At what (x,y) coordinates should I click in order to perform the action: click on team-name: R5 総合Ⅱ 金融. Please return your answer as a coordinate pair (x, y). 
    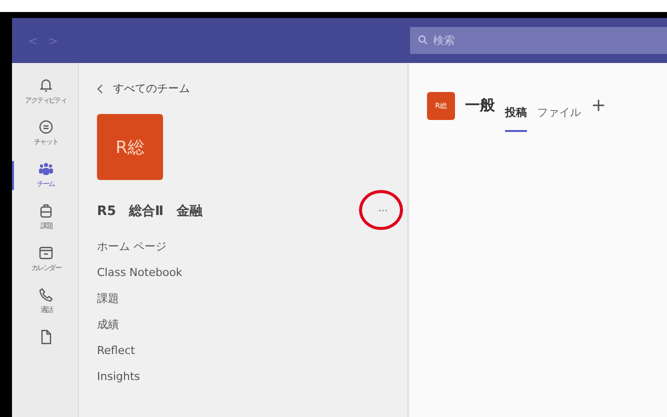
    Looking at the image, I should click on (150, 211).